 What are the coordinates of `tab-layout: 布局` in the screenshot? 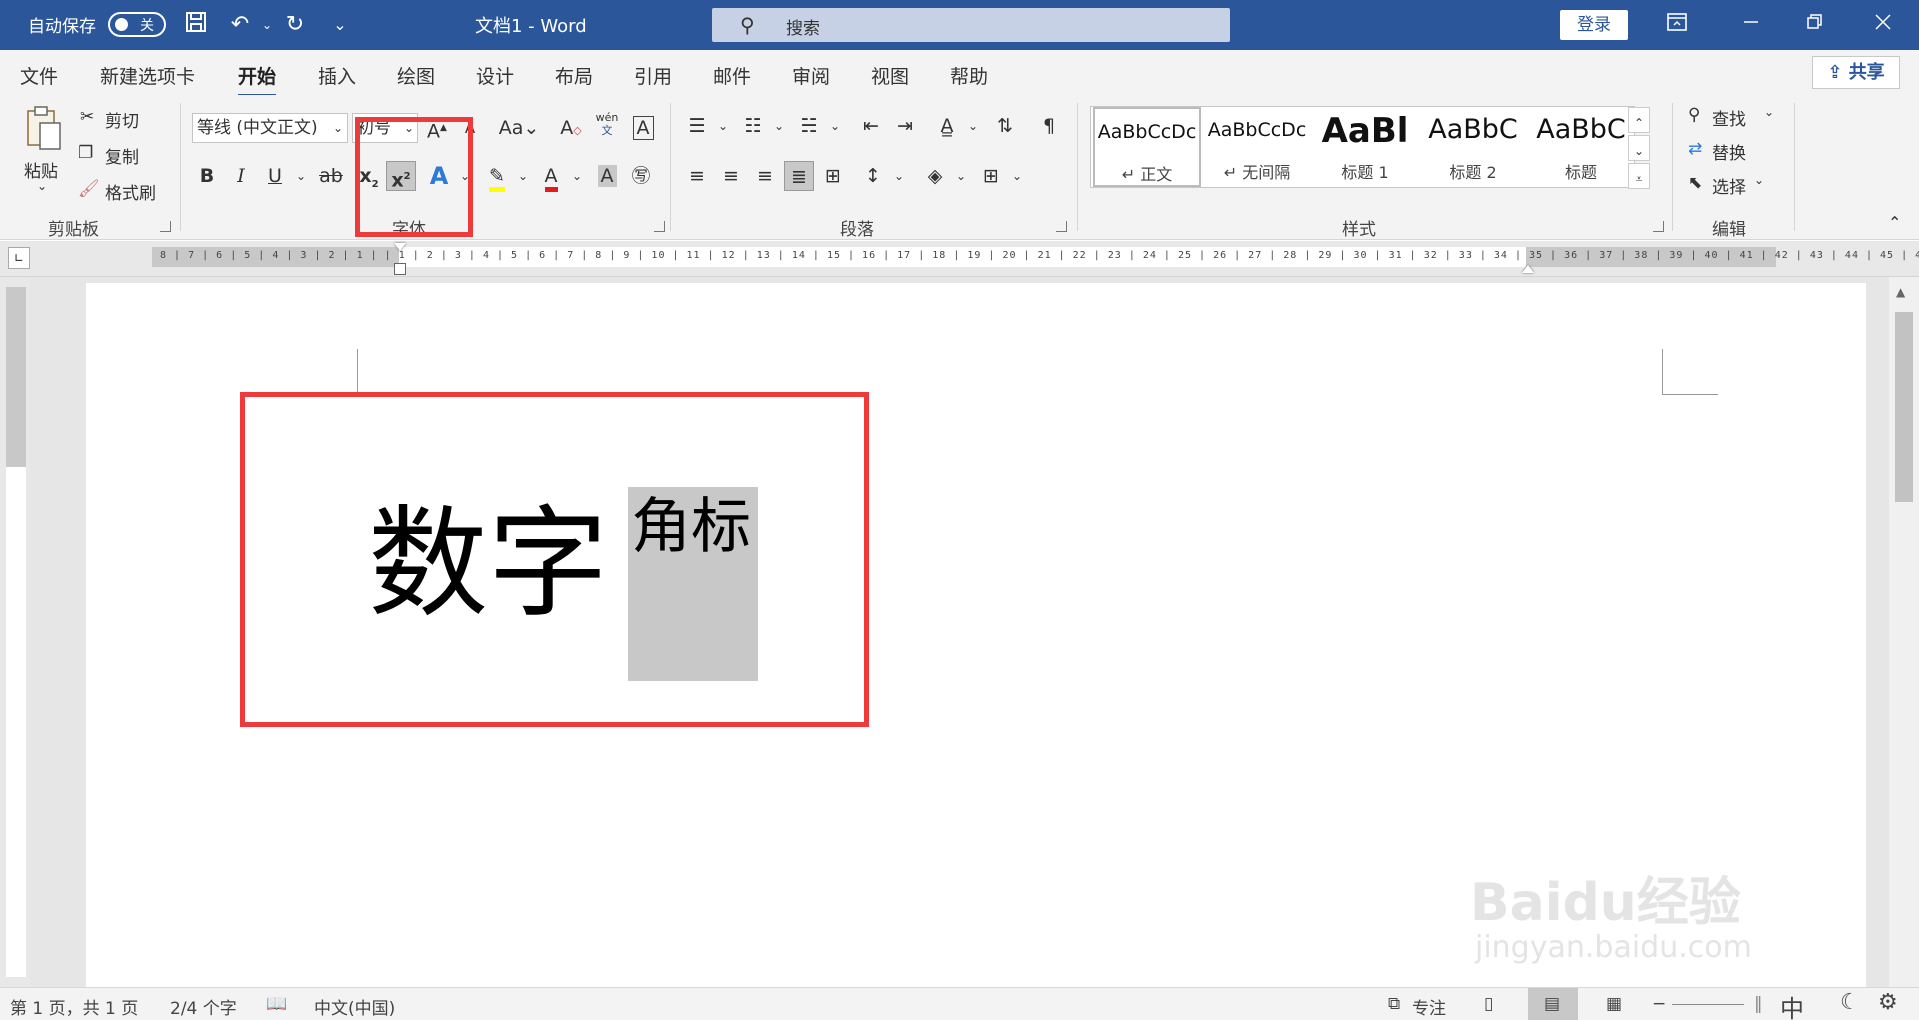 It's located at (574, 75).